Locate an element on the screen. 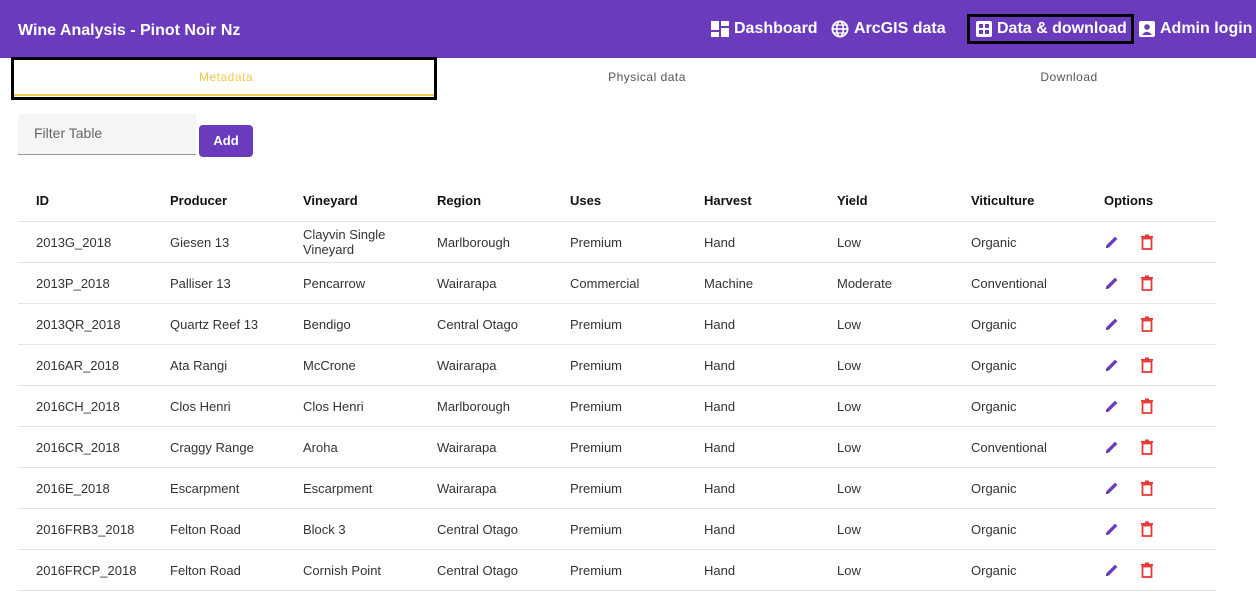  table-cell: Machine is located at coordinates (752, 283).